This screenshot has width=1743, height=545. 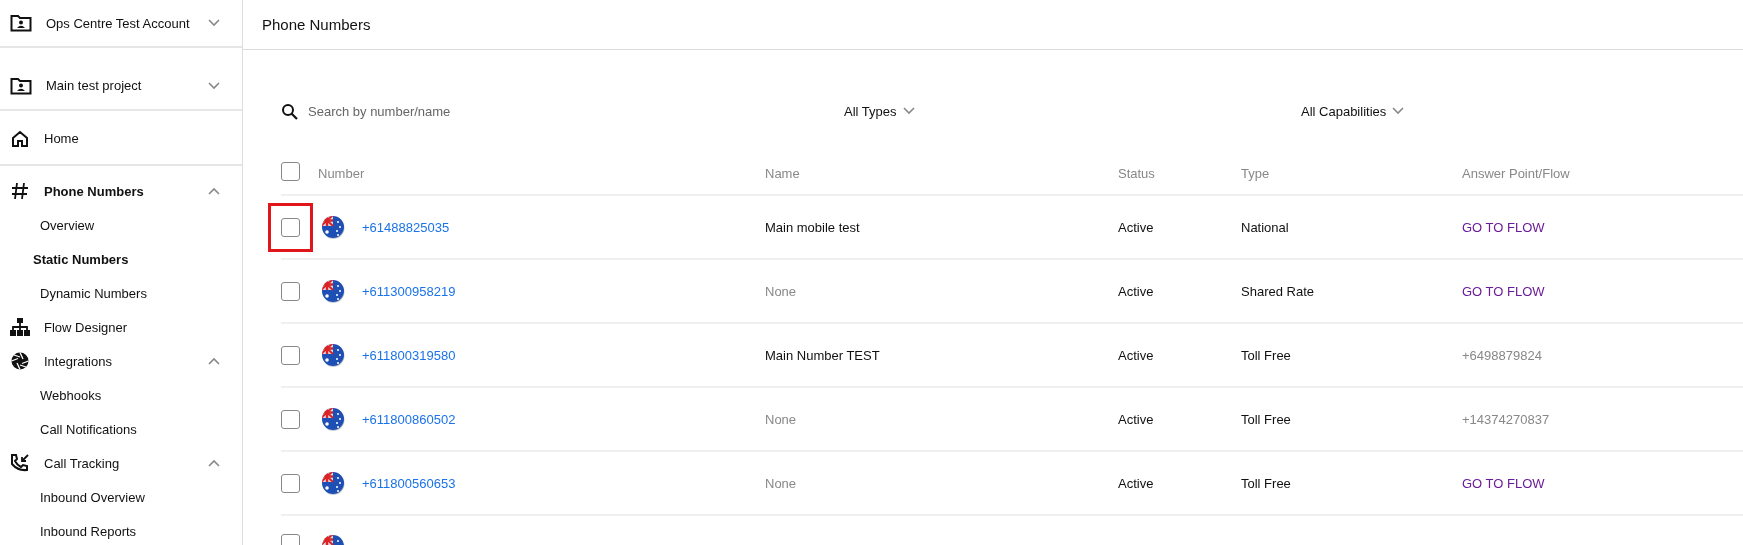 I want to click on hash-icon, so click(x=20, y=191).